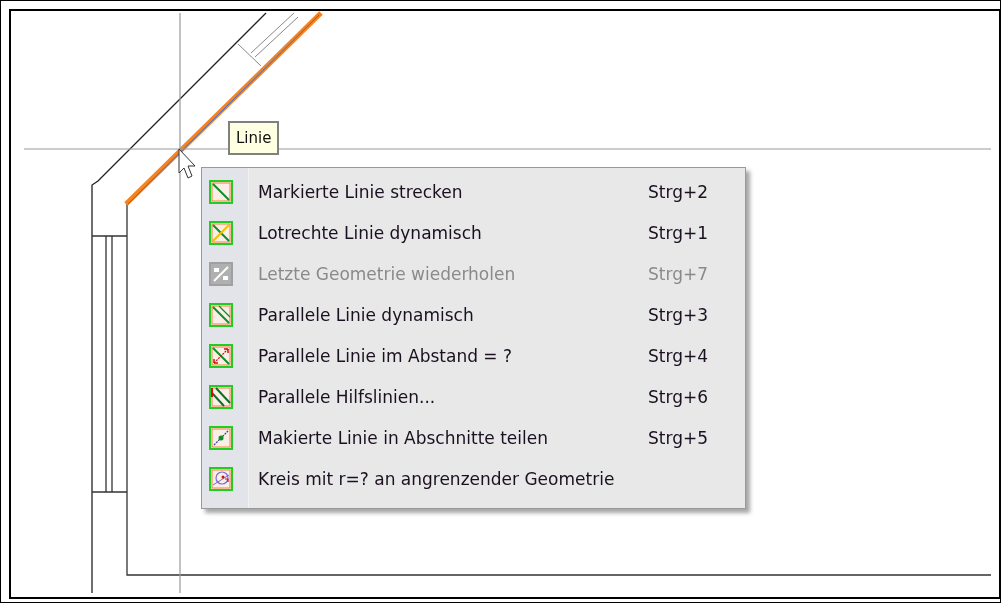 The width and height of the screenshot is (1001, 603). Describe the element at coordinates (221, 478) in the screenshot. I see `circle-icon` at that location.